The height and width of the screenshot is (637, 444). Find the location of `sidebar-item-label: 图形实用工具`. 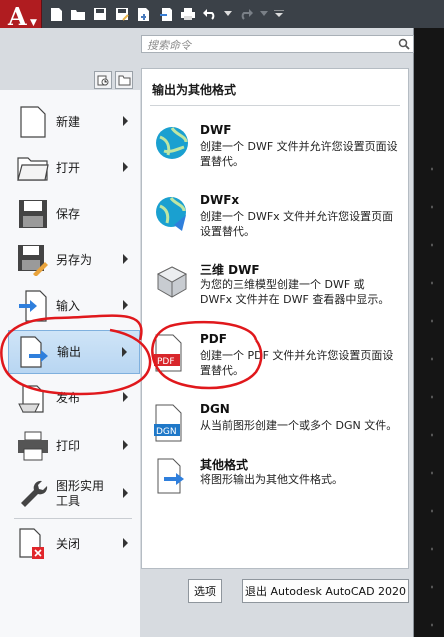

sidebar-item-label: 图形实用工具 is located at coordinates (80, 493).